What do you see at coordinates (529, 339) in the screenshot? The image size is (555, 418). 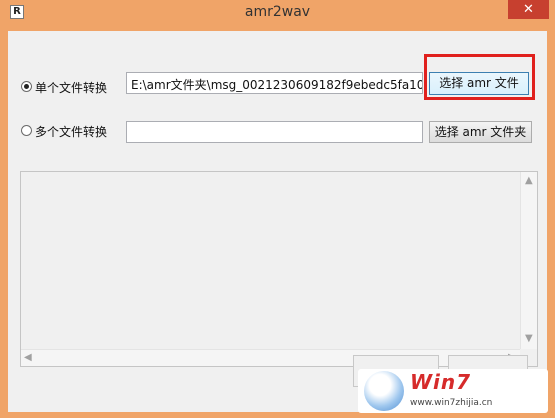 I see `scroll-down-icon: ▼` at bounding box center [529, 339].